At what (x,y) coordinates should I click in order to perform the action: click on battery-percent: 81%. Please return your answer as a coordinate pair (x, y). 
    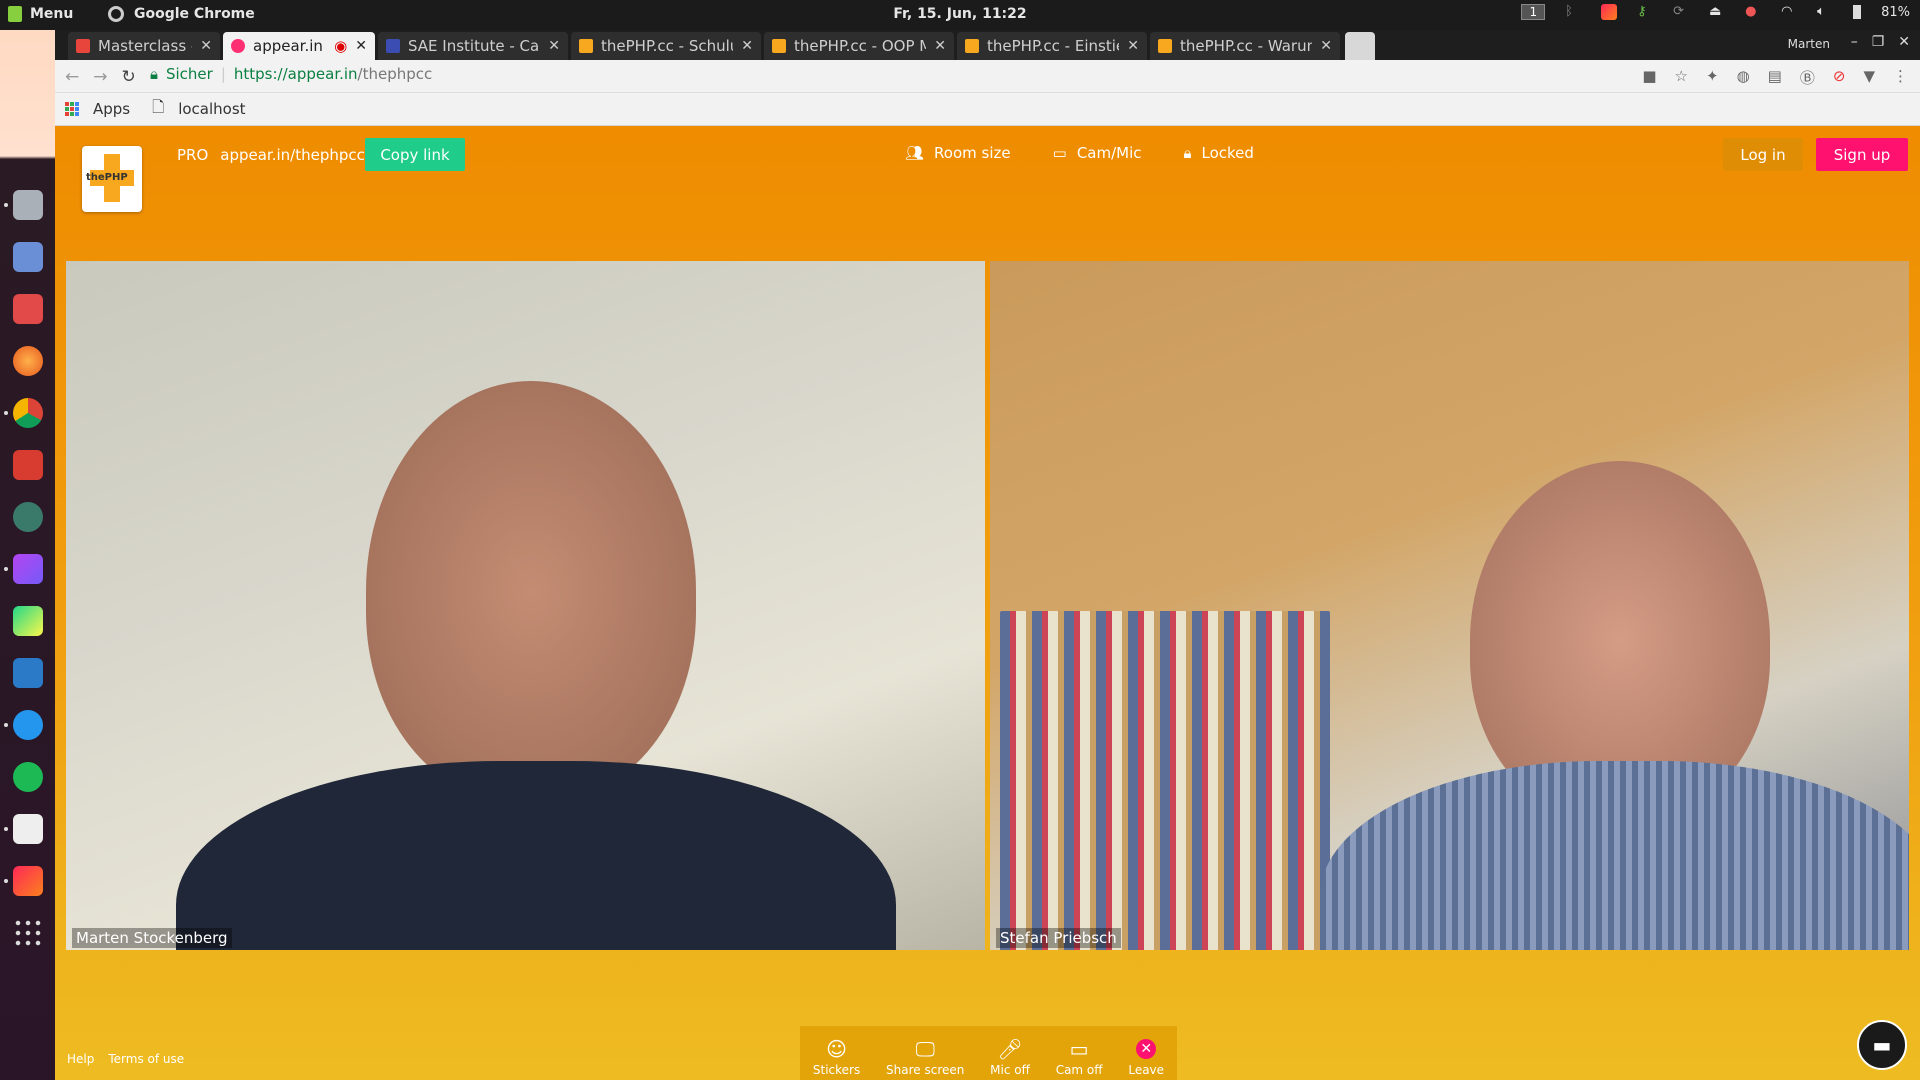
    Looking at the image, I should click on (1895, 12).